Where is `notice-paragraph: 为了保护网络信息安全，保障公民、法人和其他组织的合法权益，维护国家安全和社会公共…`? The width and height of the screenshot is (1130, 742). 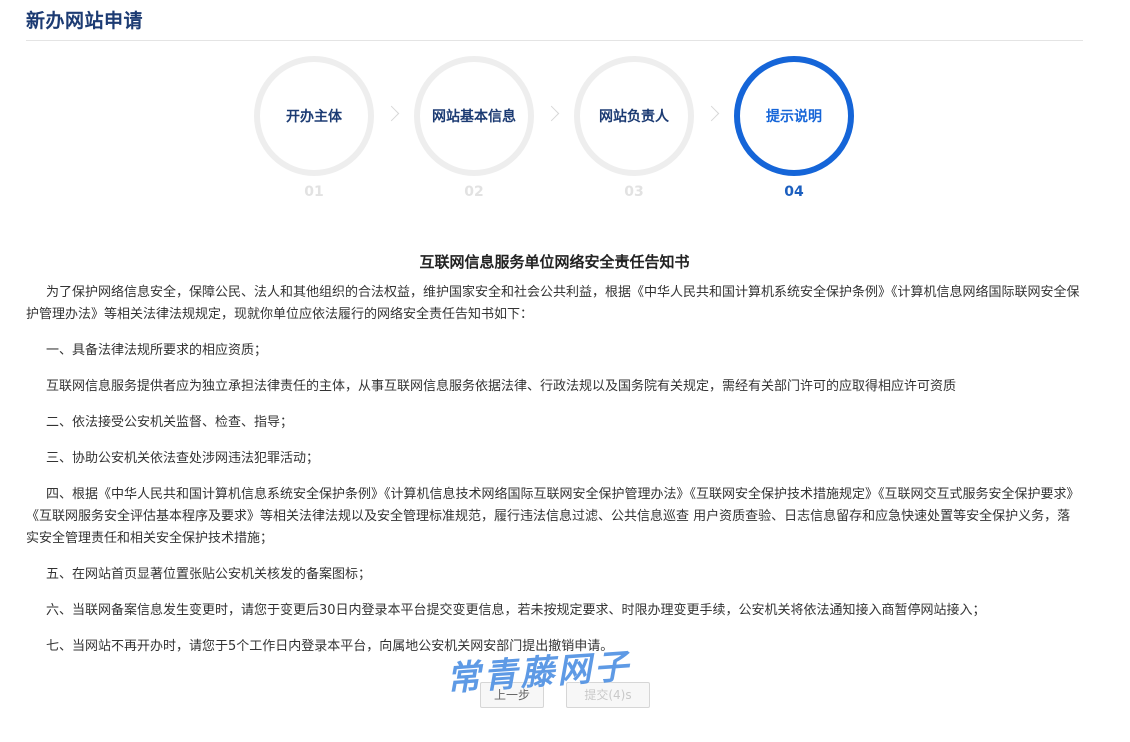
notice-paragraph: 为了保护网络信息安全，保障公民、法人和其他组织的合法权益，维护国家安全和社会公共… is located at coordinates (553, 303).